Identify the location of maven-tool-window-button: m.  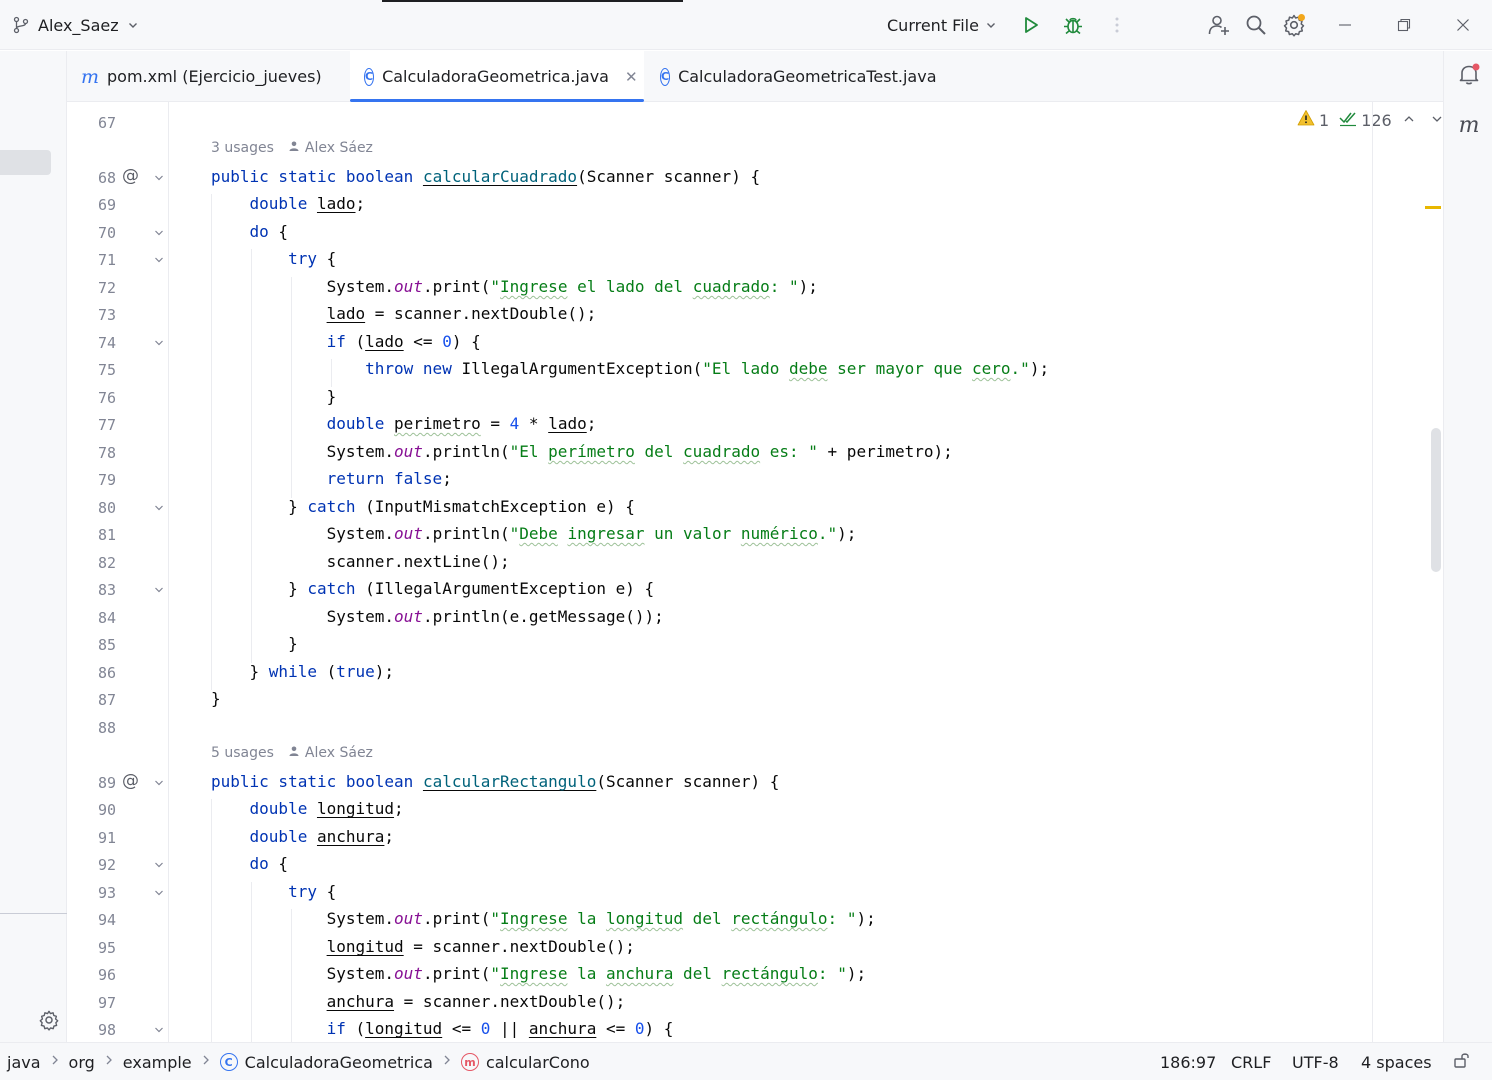
(1469, 125).